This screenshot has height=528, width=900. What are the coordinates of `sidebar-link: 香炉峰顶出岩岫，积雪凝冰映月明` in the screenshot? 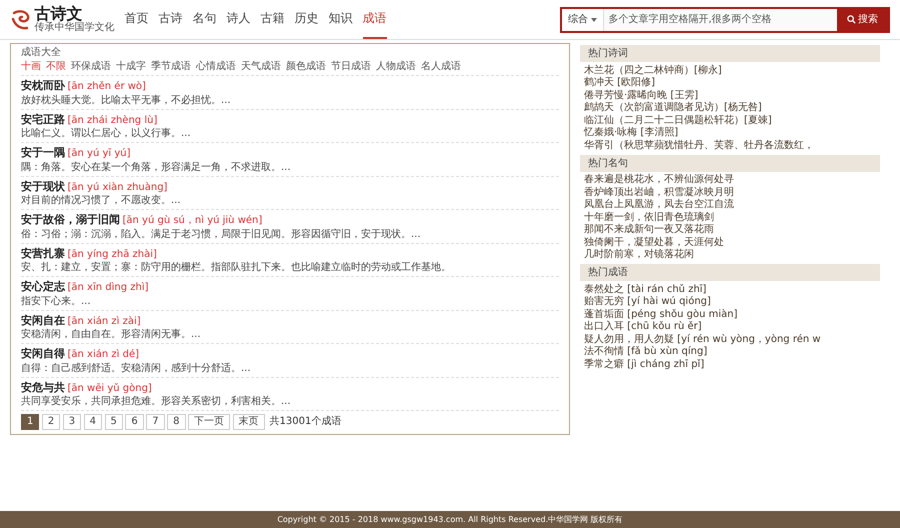 It's located at (730, 192).